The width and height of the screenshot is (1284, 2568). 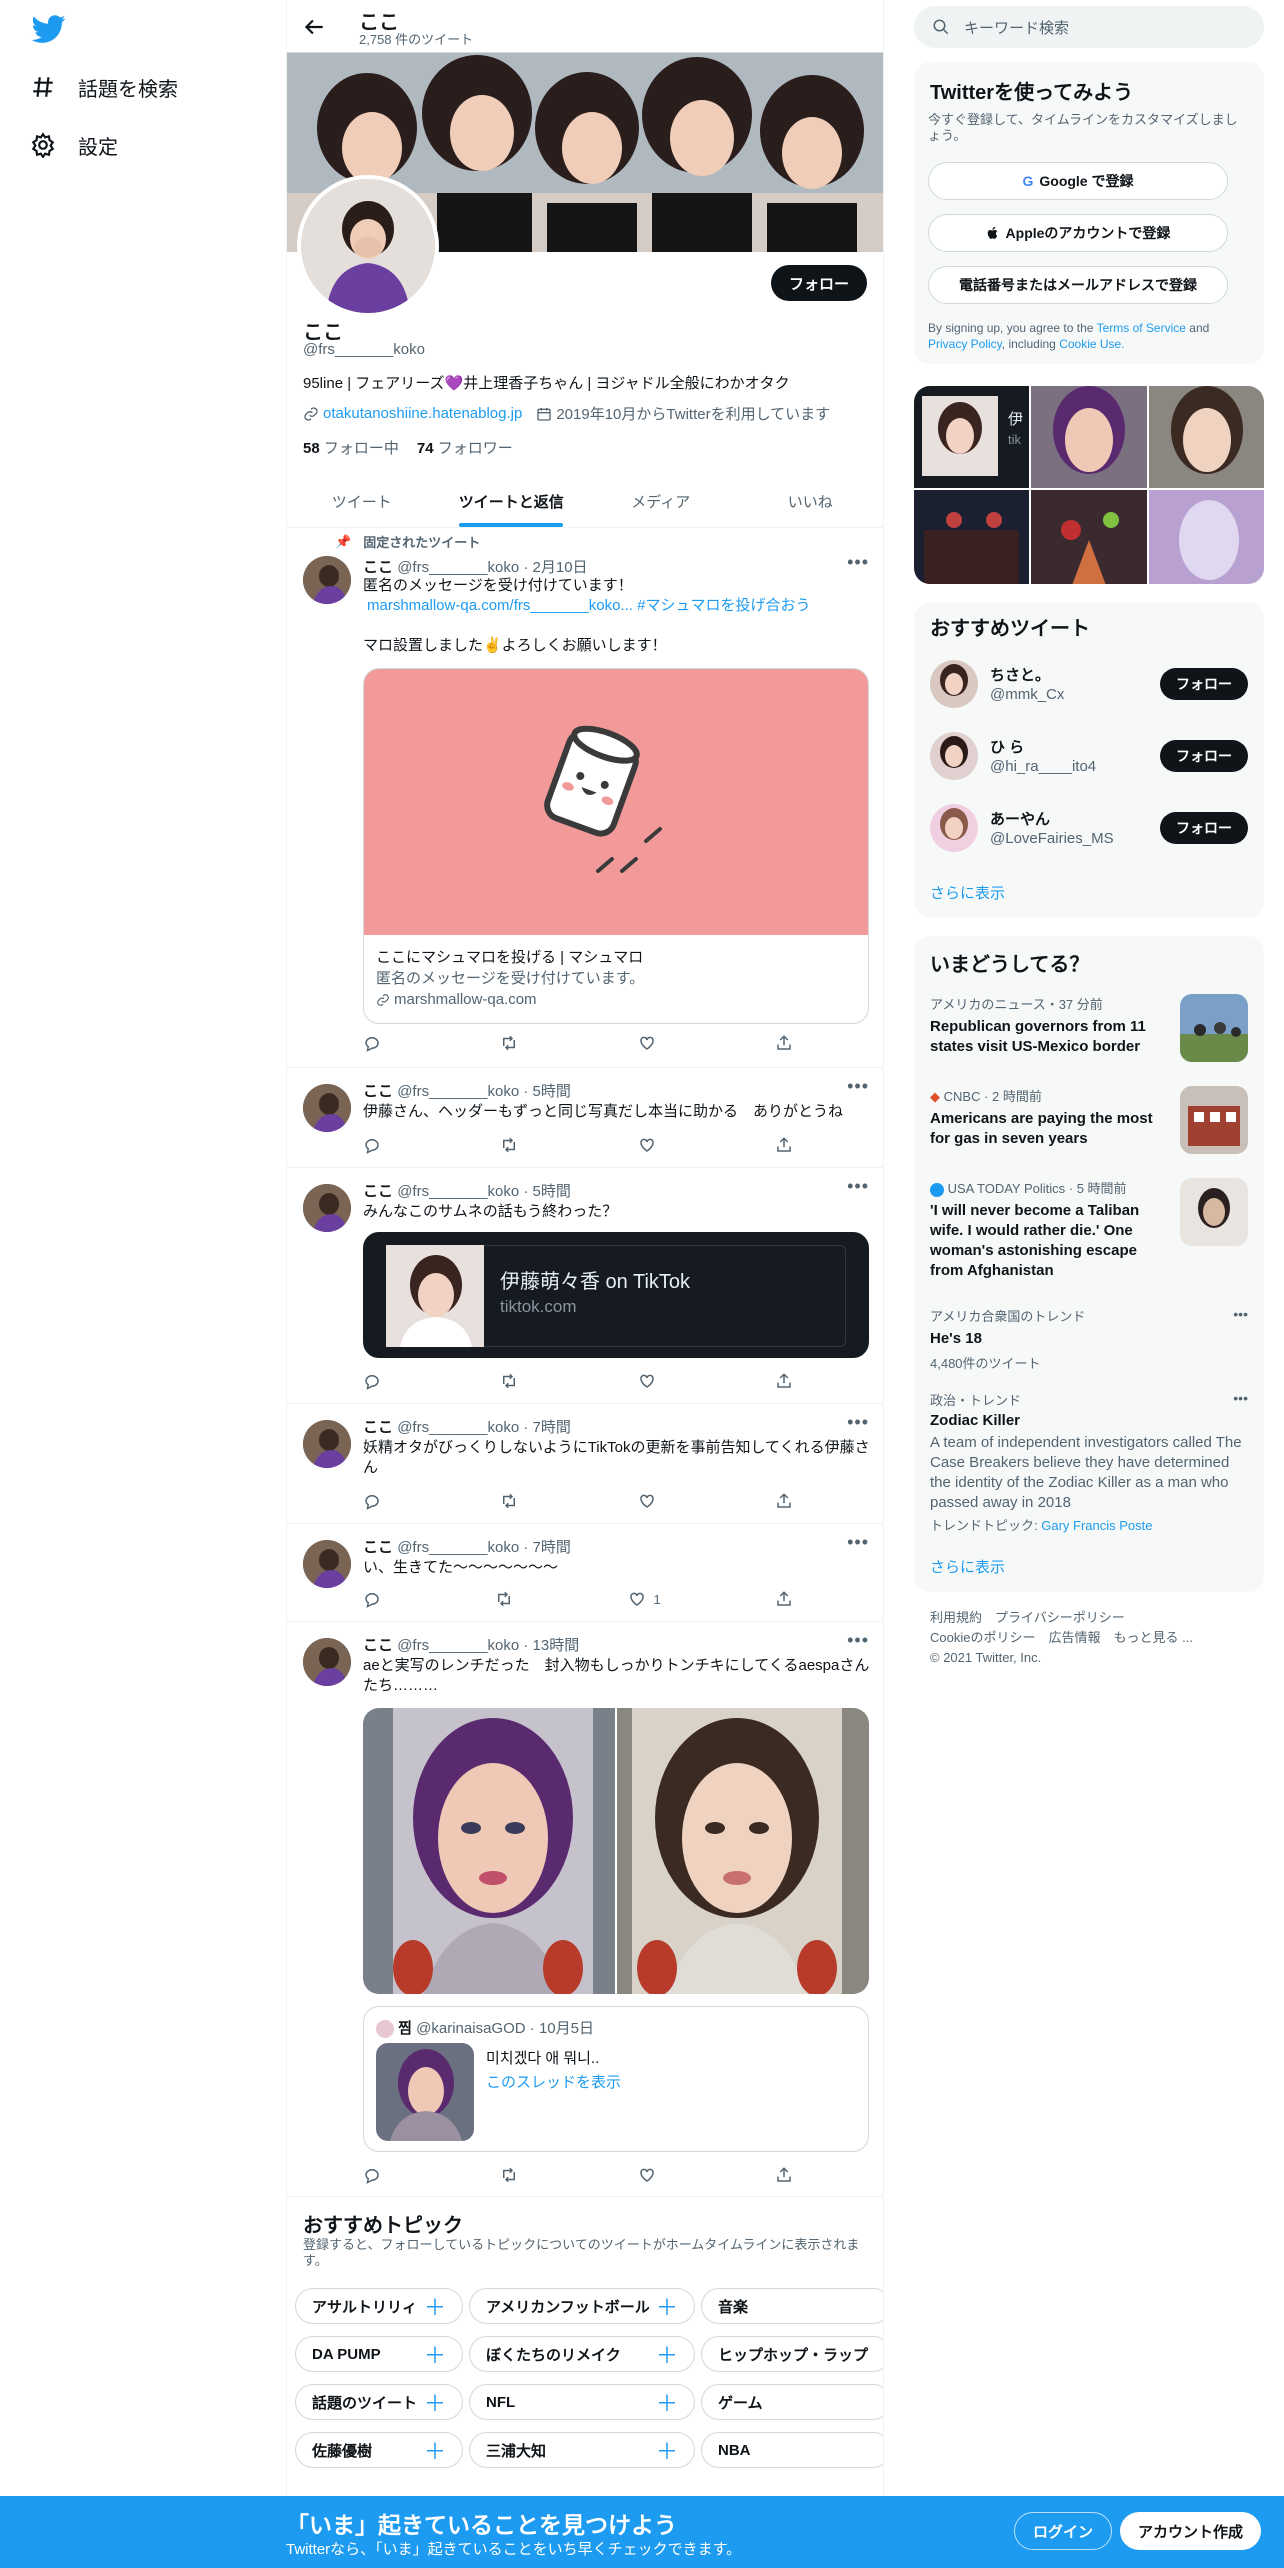 What do you see at coordinates (965, 344) in the screenshot?
I see `privacy-link: Privacy Policy` at bounding box center [965, 344].